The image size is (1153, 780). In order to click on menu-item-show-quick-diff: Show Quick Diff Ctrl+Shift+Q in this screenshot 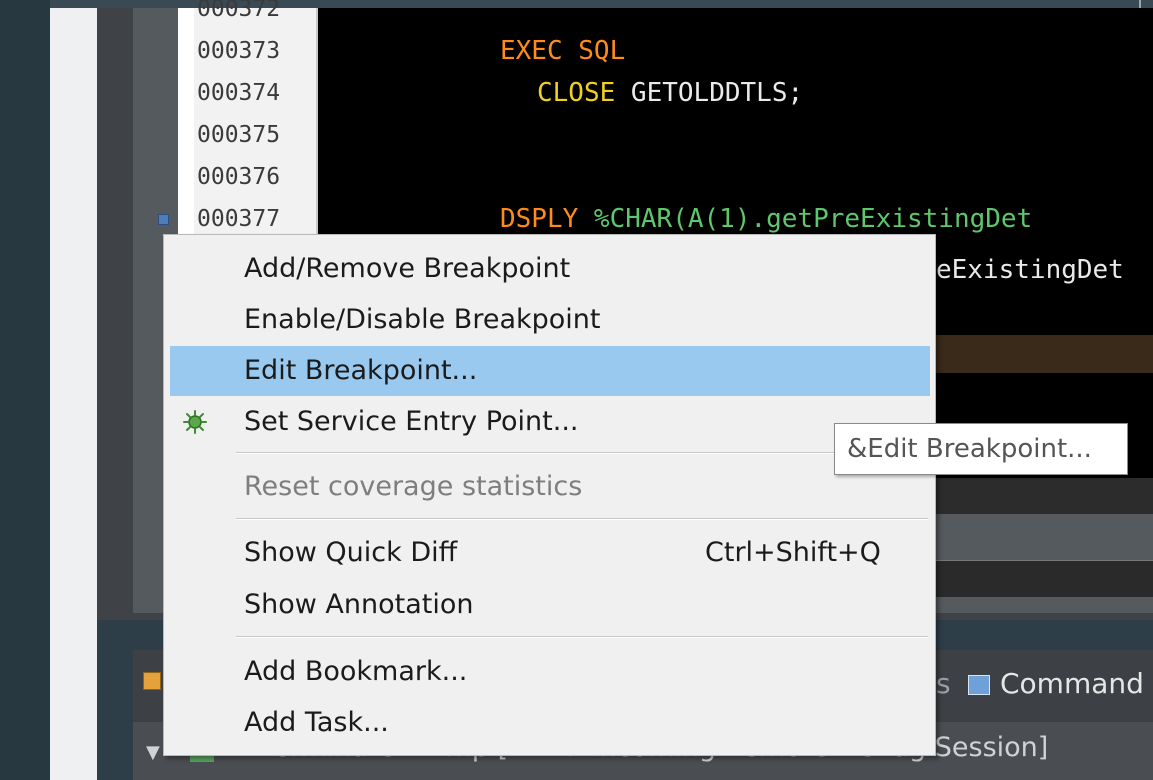, I will do `click(550, 553)`.